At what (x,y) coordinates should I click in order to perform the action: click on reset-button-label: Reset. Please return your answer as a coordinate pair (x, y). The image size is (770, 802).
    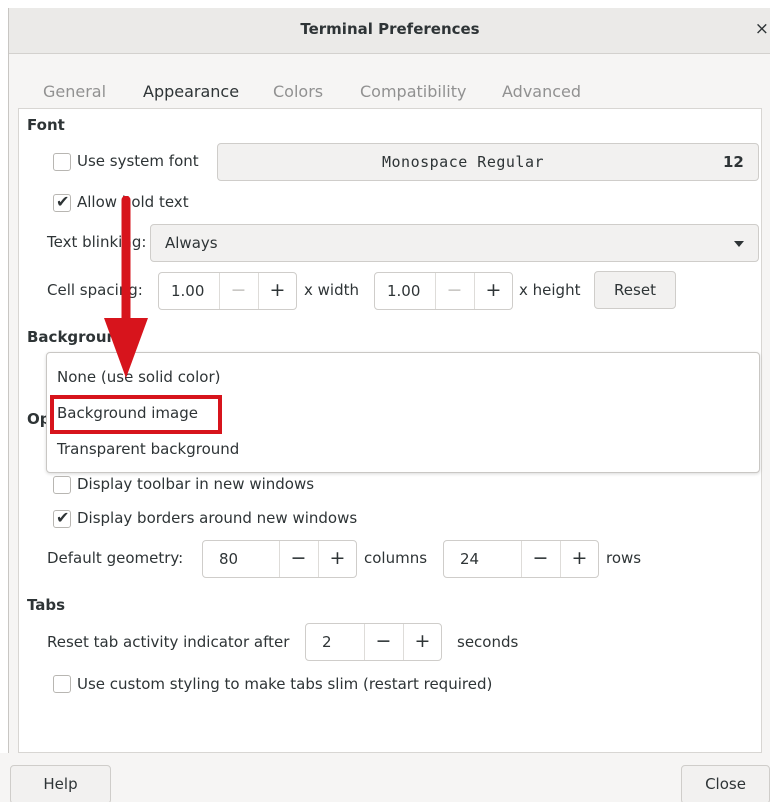
    Looking at the image, I should click on (635, 290).